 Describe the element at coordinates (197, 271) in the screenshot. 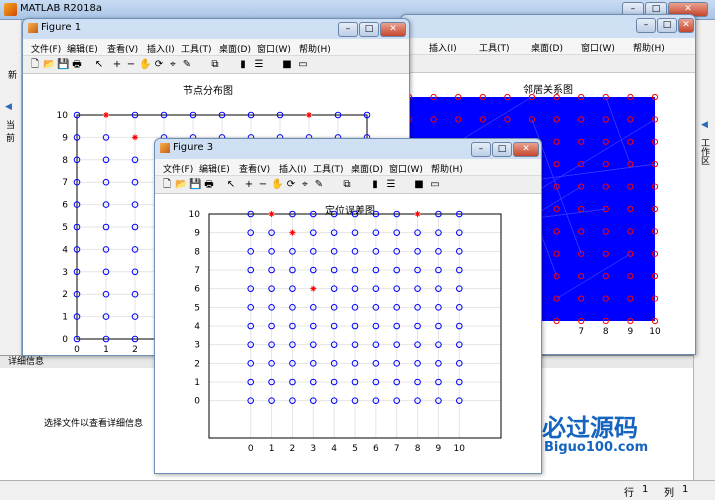

I see `y-tick-label: 7` at that location.